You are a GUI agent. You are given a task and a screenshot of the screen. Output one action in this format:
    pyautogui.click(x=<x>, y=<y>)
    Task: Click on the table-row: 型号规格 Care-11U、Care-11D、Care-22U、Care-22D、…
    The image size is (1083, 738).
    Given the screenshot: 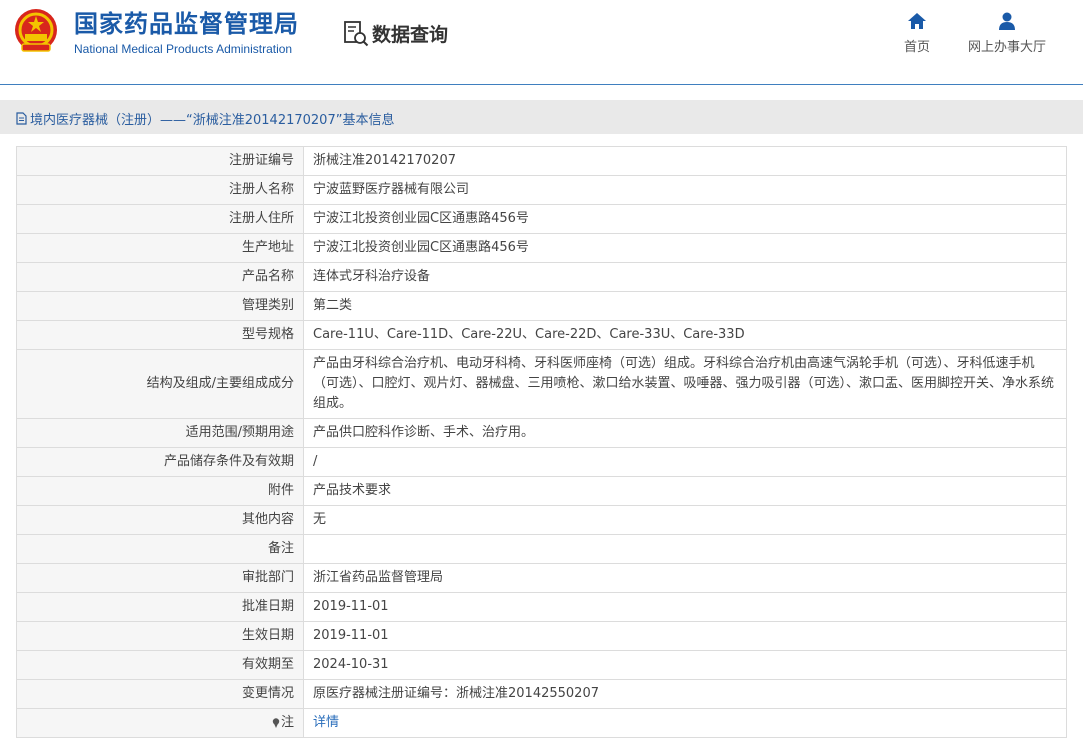 What is the action you would take?
    pyautogui.click(x=541, y=335)
    